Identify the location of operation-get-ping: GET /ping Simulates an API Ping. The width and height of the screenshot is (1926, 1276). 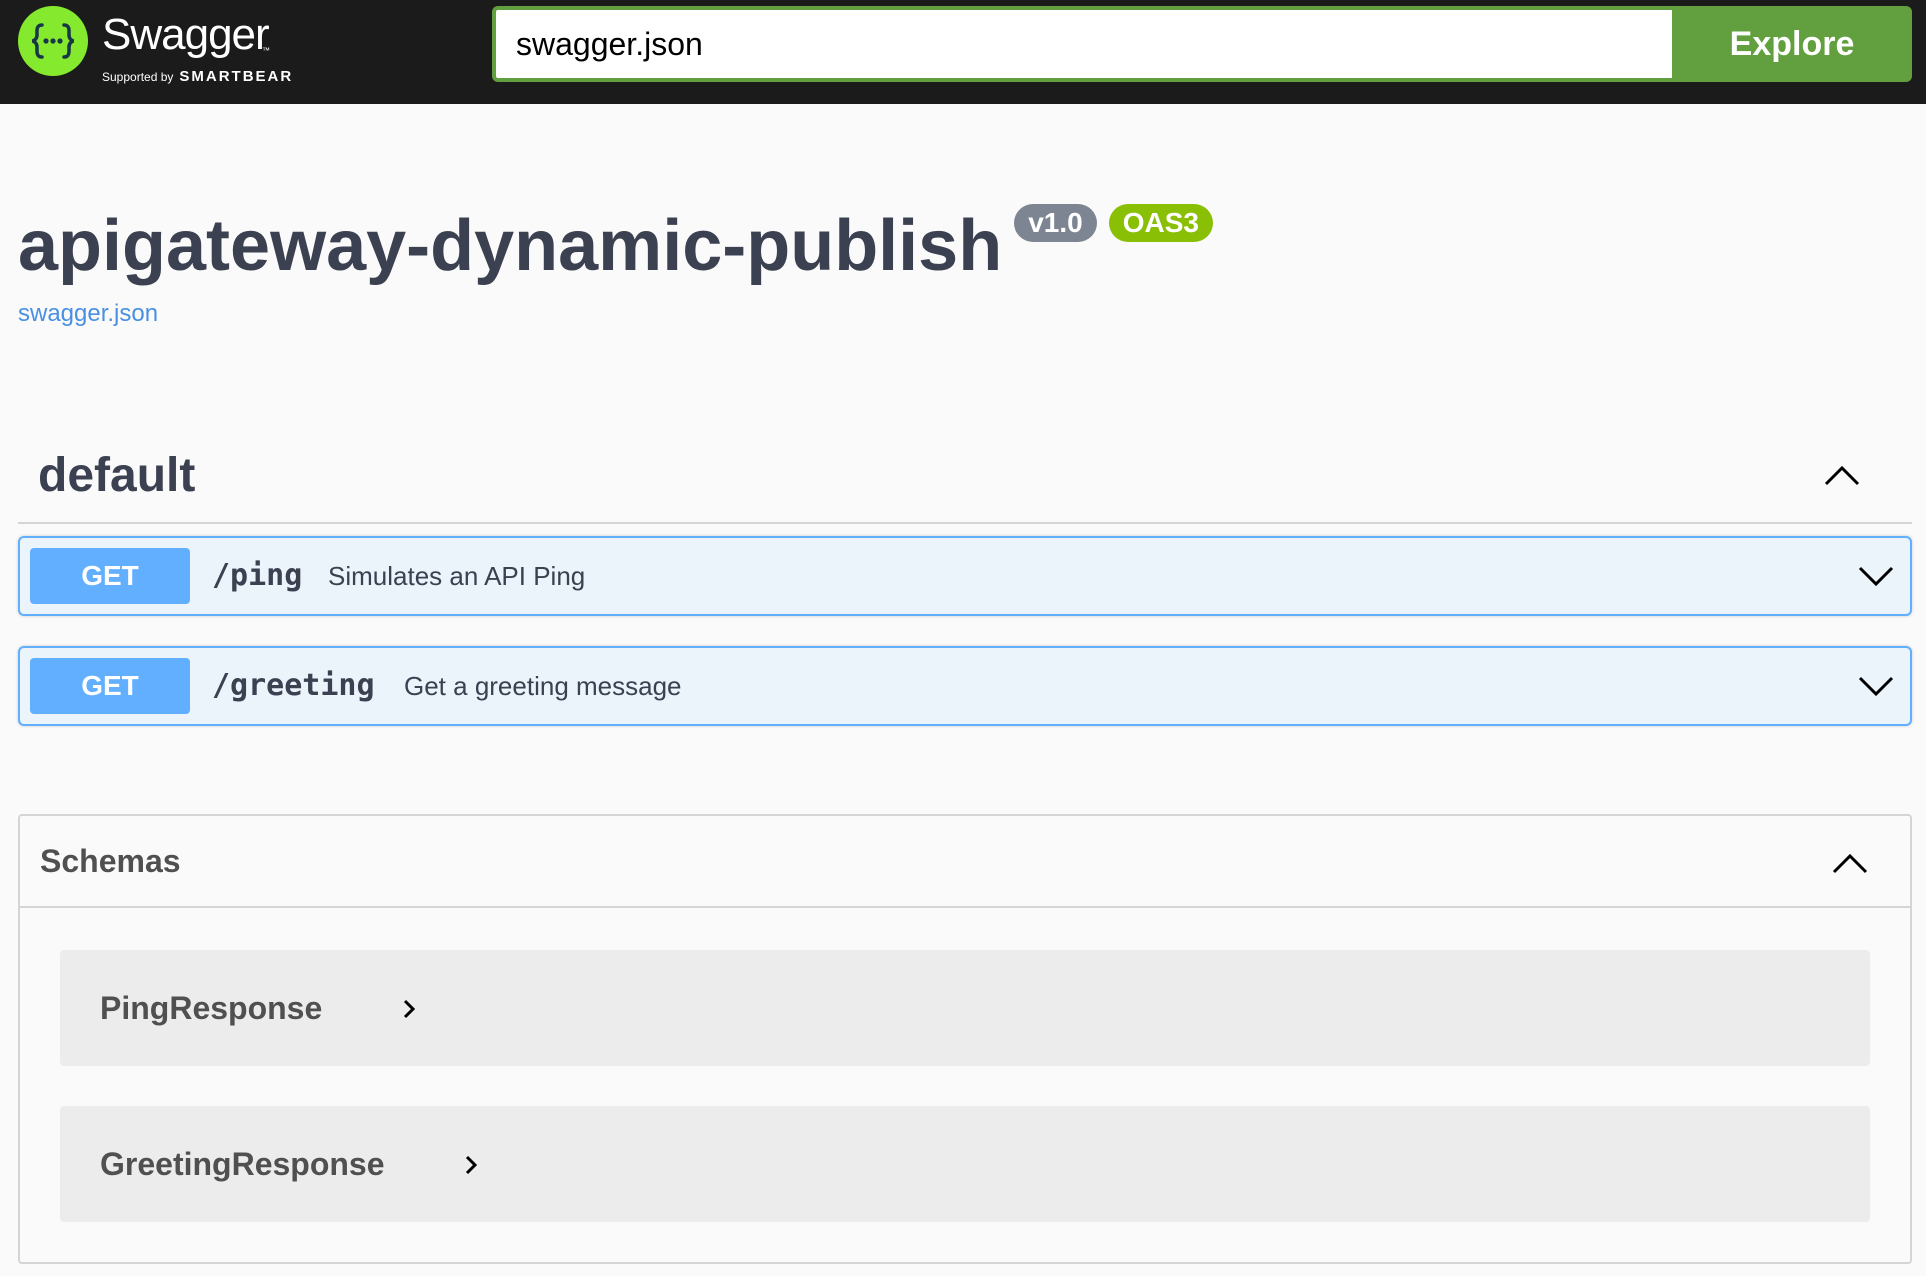
(965, 576).